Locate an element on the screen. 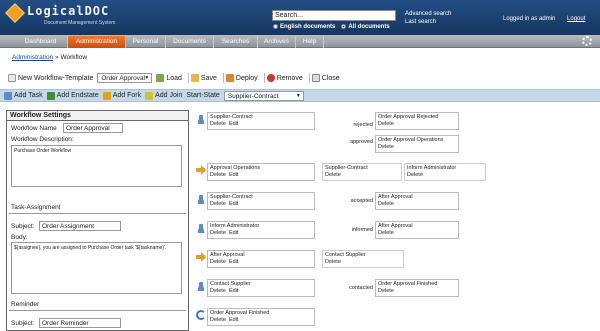  subject-label: Subject: is located at coordinates (23, 226).